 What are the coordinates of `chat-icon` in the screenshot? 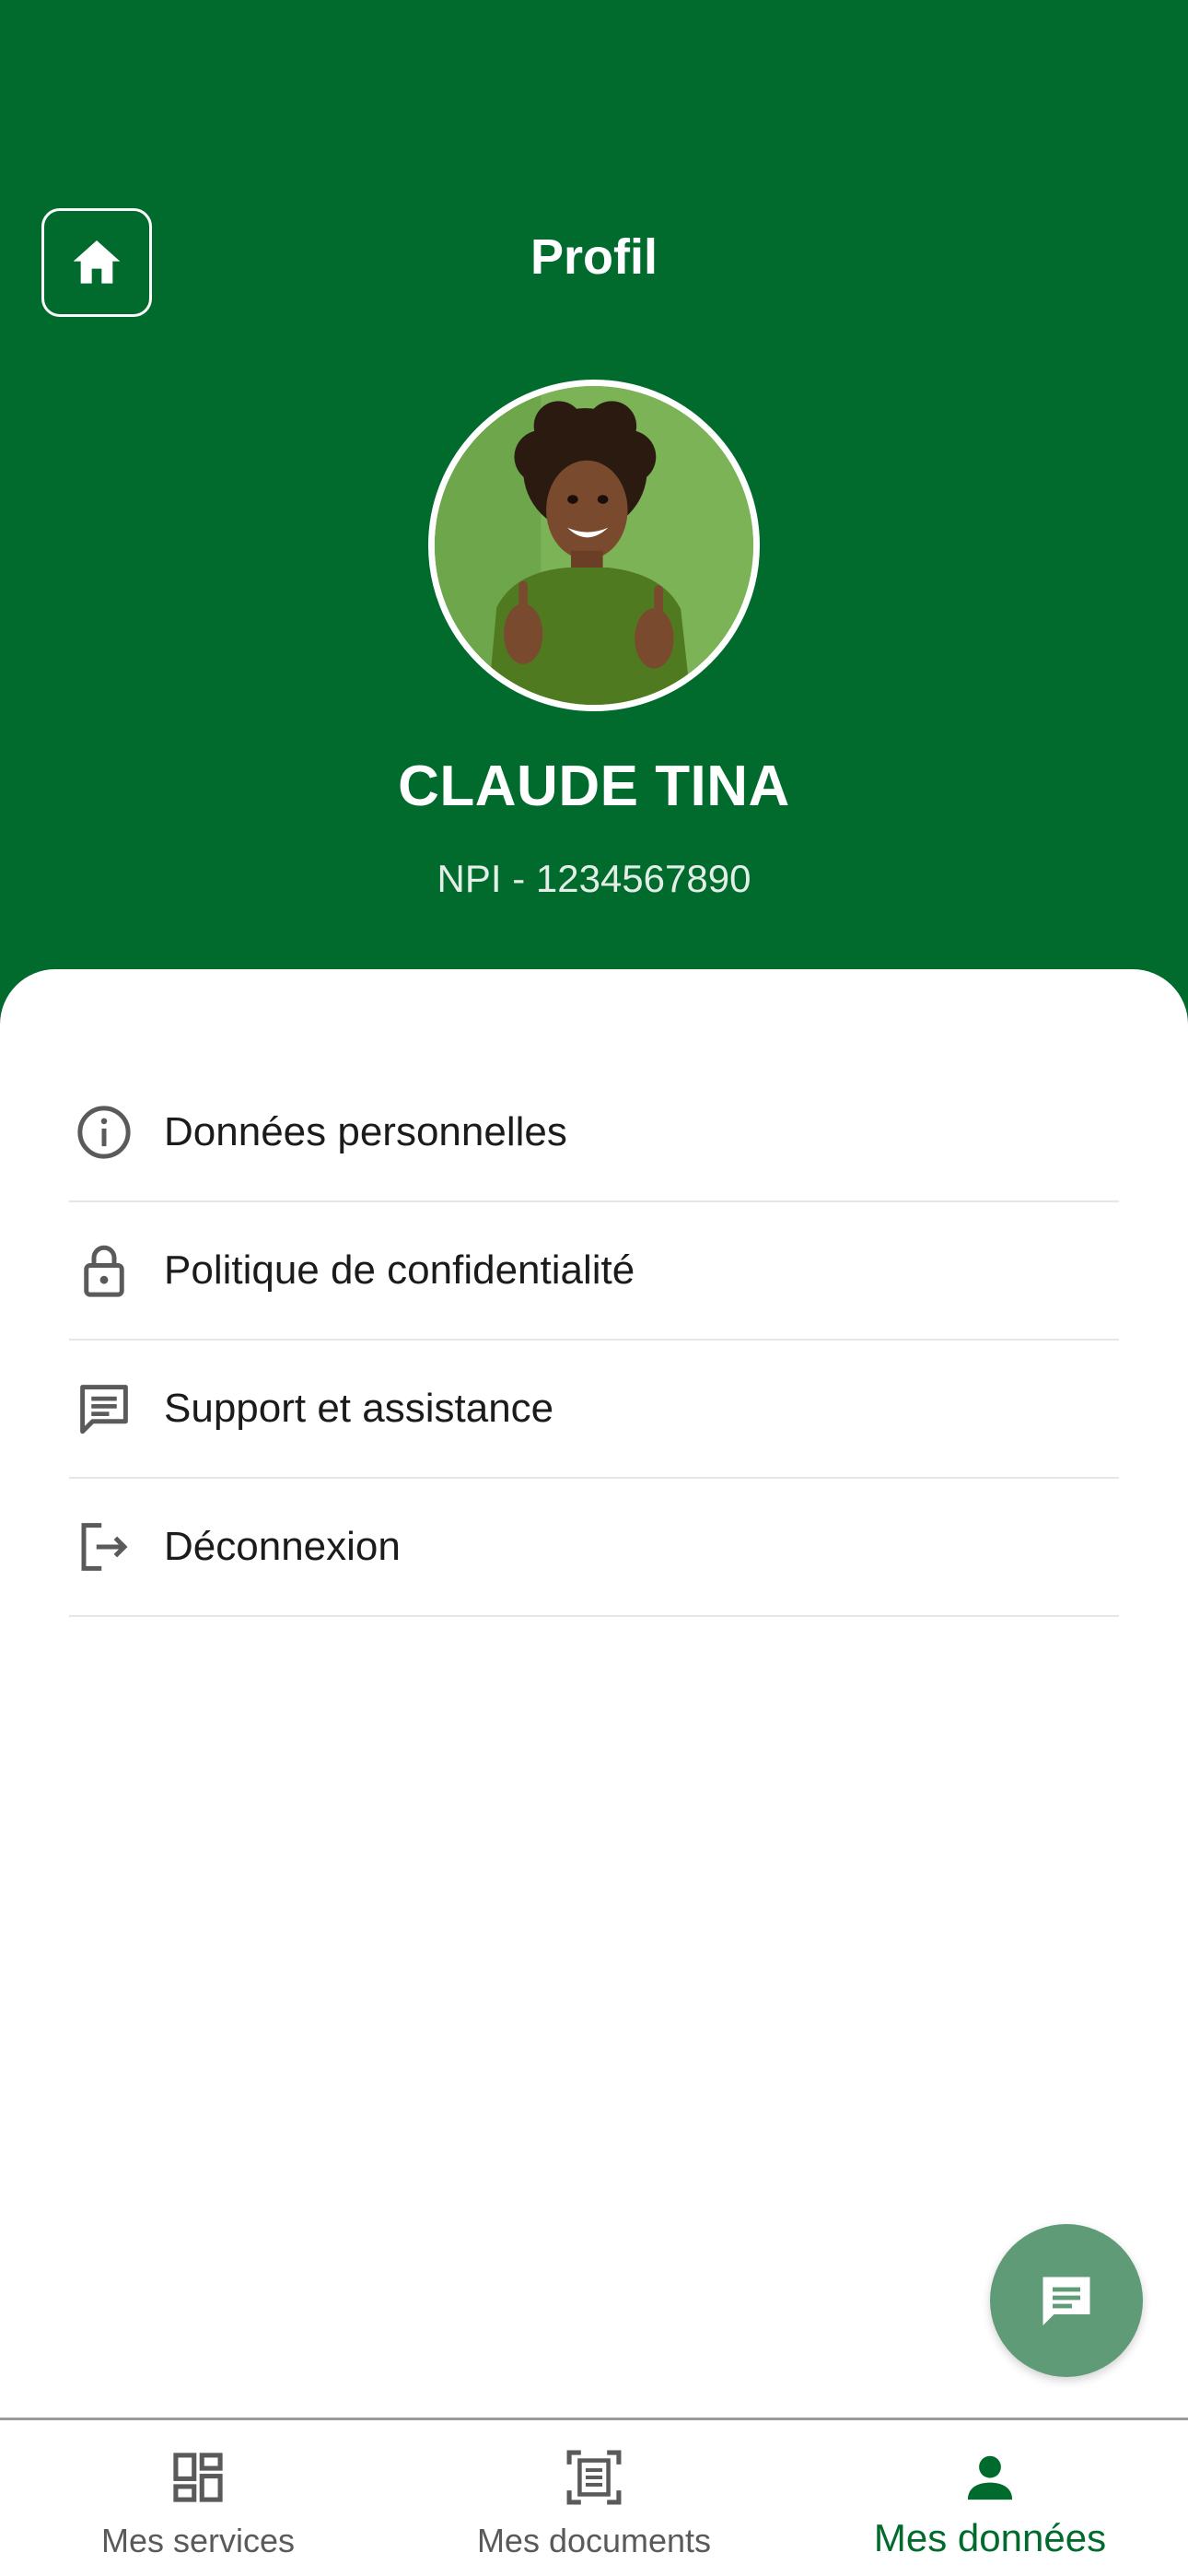 It's located at (1066, 2301).